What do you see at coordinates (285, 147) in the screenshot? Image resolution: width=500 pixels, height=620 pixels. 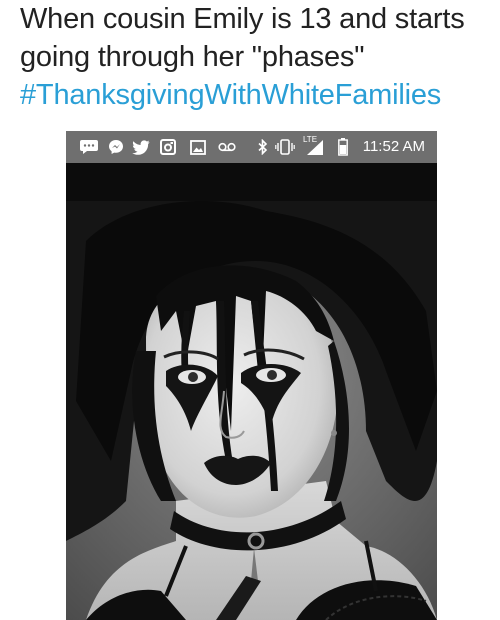 I see `vibrate-icon` at bounding box center [285, 147].